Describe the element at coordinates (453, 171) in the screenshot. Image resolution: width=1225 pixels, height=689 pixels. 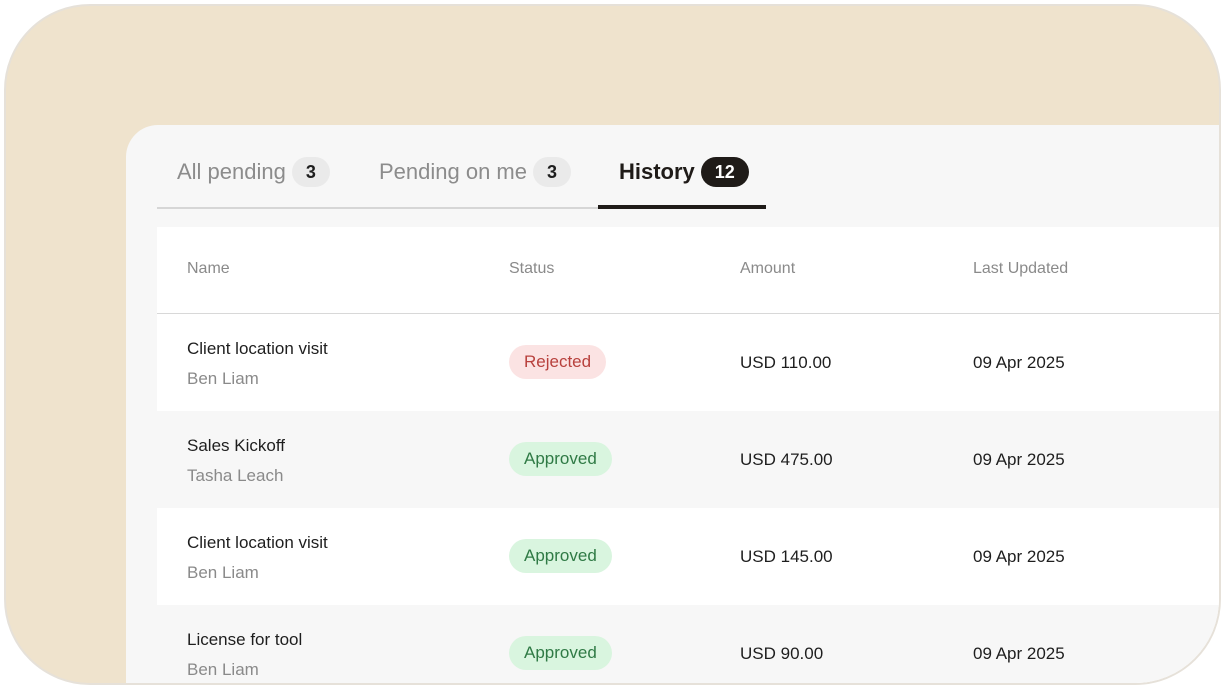
I see `tab-label: Pending on me` at that location.